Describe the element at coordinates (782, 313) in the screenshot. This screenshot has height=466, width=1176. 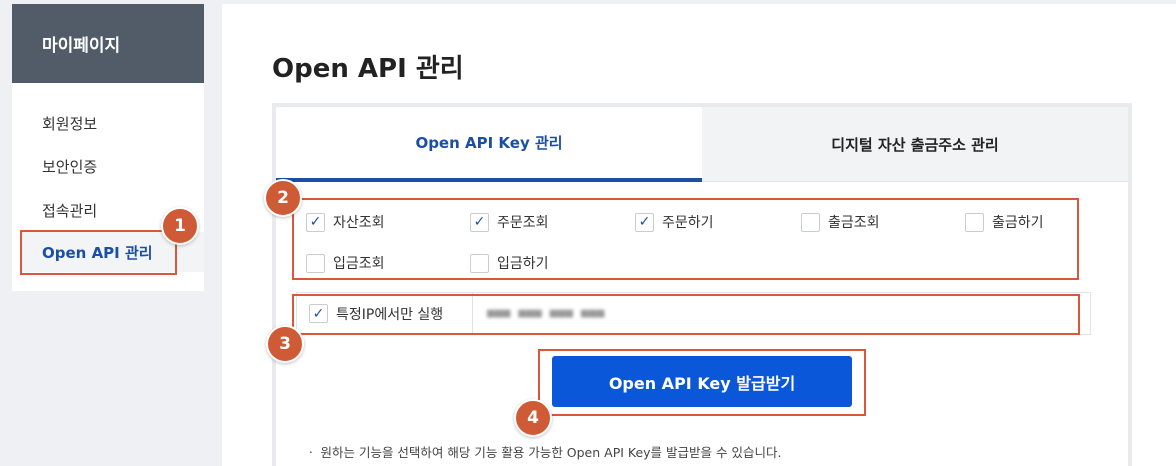
I see `ip-address-input` at that location.